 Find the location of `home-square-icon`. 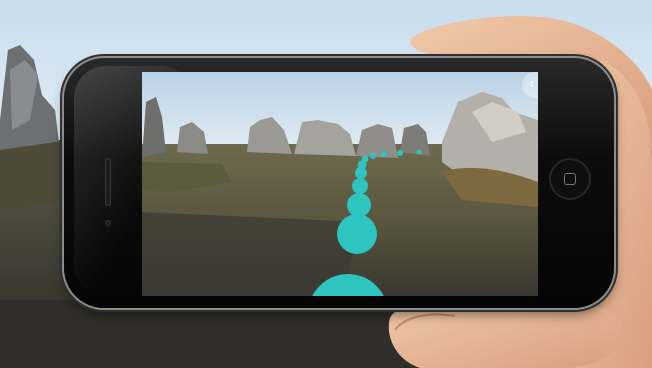

home-square-icon is located at coordinates (570, 179).